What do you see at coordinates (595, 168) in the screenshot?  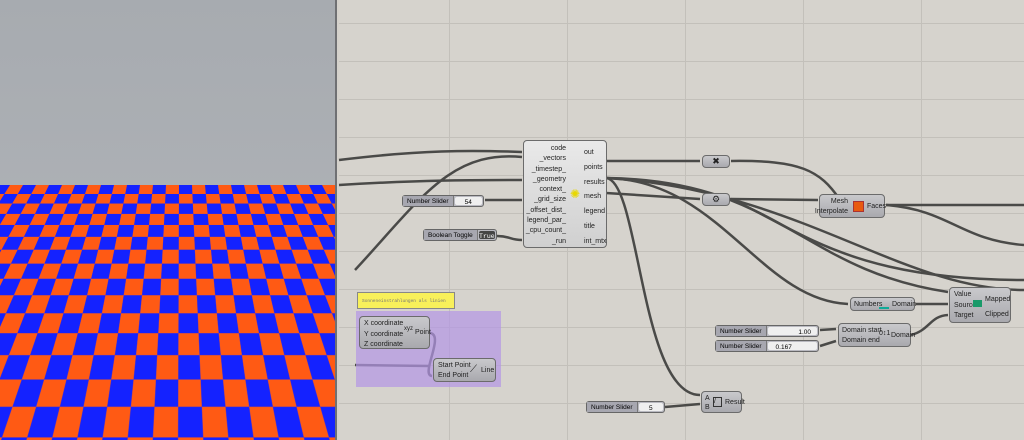 I see `output-points: points` at bounding box center [595, 168].